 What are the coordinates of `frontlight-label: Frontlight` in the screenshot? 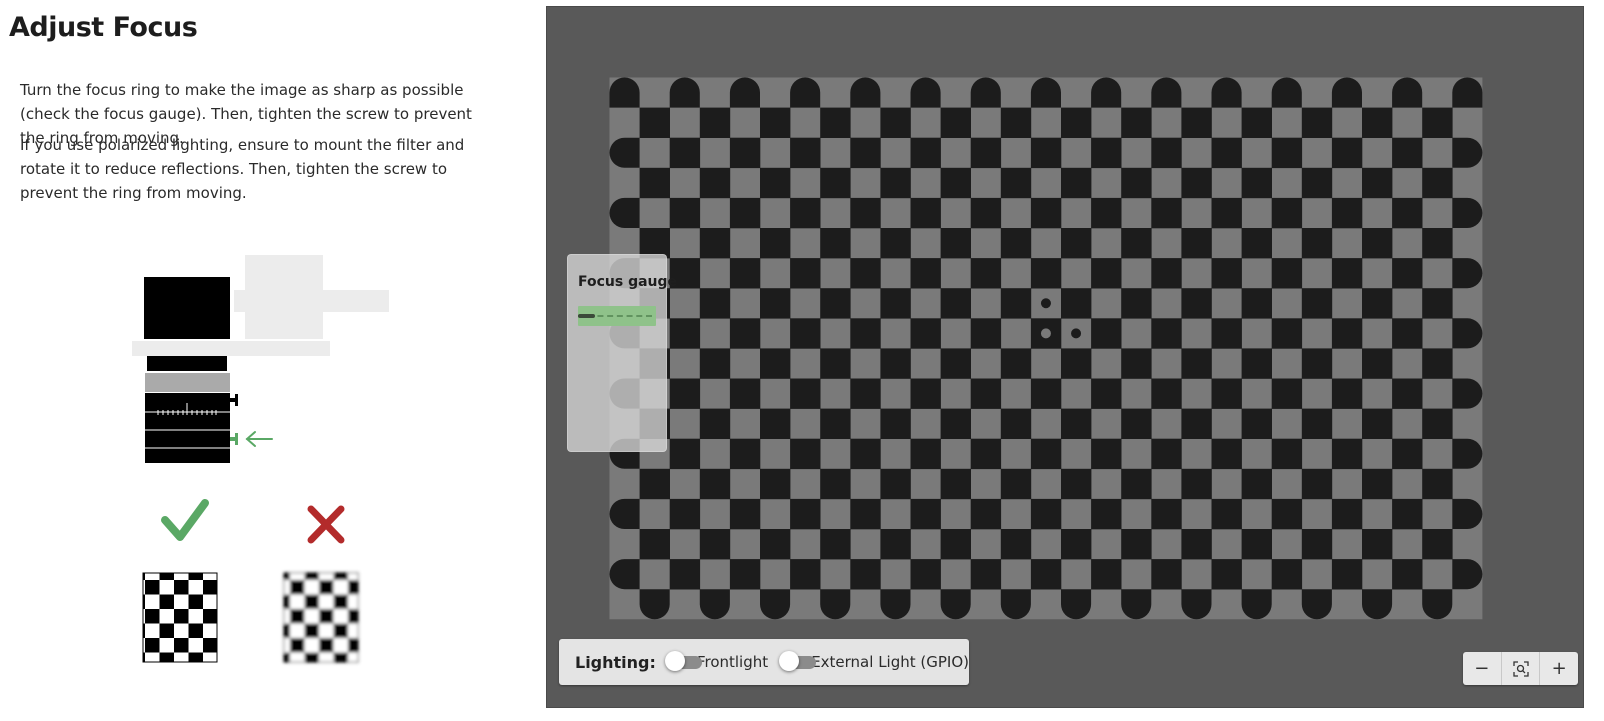 It's located at (732, 662).